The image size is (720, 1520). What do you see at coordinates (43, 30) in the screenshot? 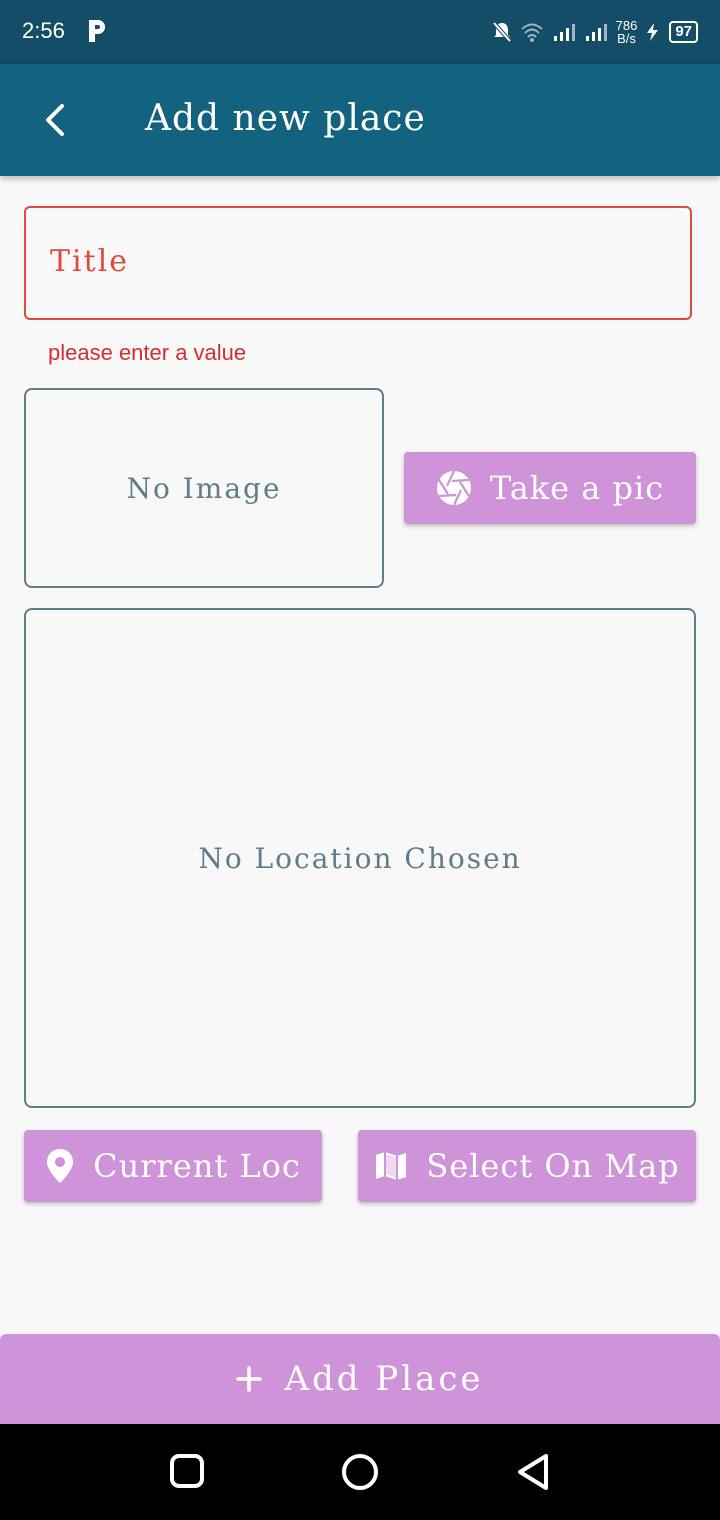
I see `status-time: 2:56` at bounding box center [43, 30].